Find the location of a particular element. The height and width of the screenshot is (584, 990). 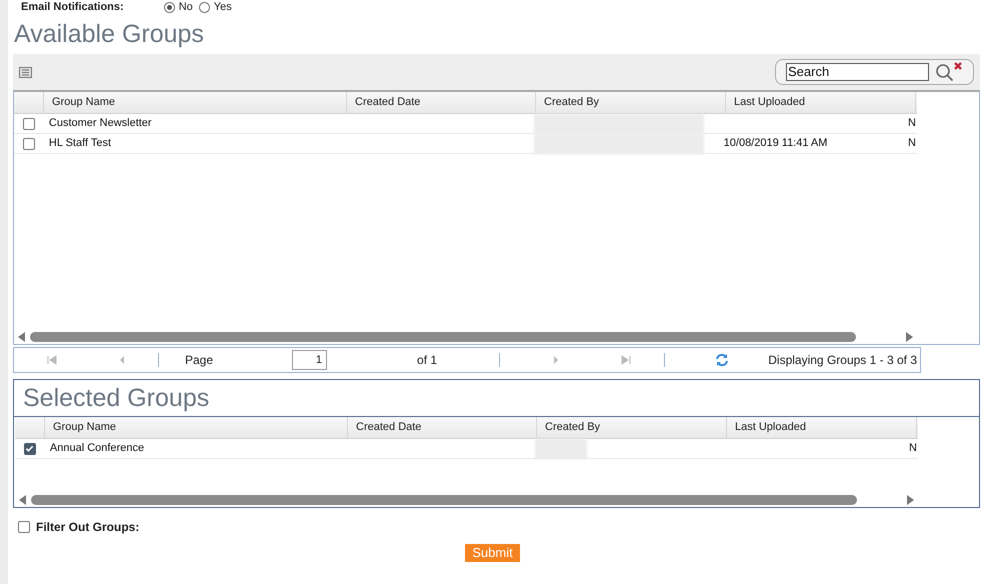

page-status: Displaying Groups 1 - 3 of 3 is located at coordinates (843, 360).